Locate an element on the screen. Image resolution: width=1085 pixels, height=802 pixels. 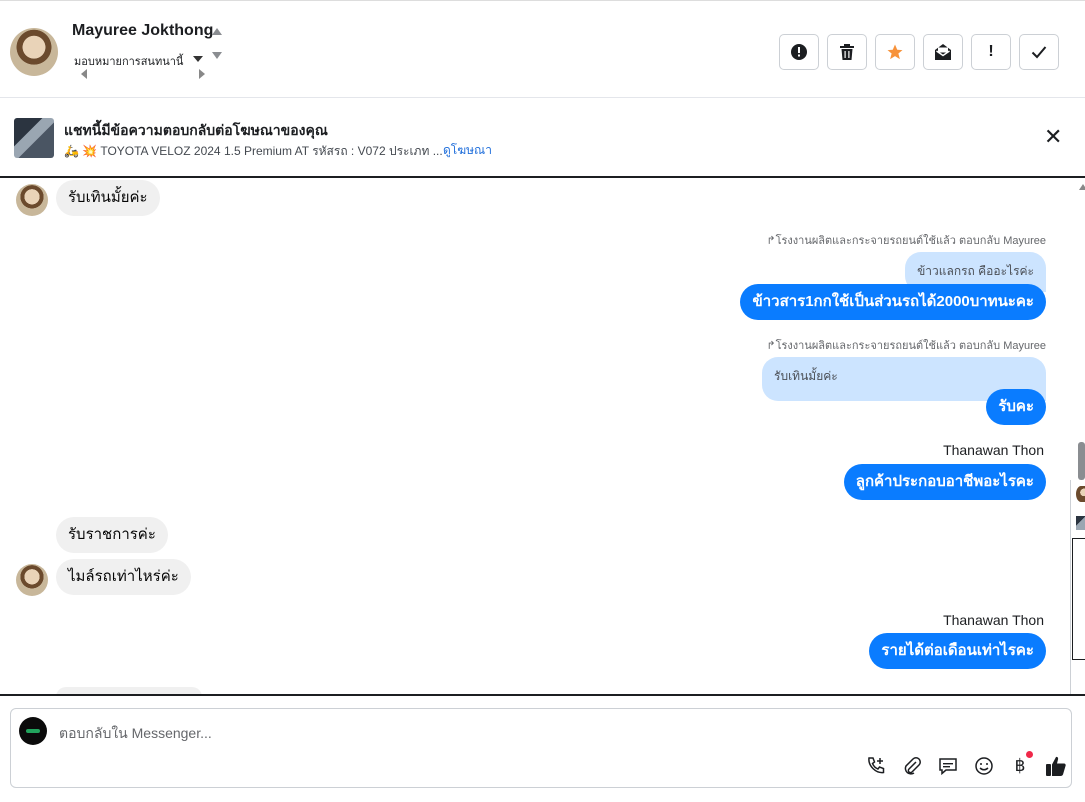
scroll-up-icon is located at coordinates (1082, 187).